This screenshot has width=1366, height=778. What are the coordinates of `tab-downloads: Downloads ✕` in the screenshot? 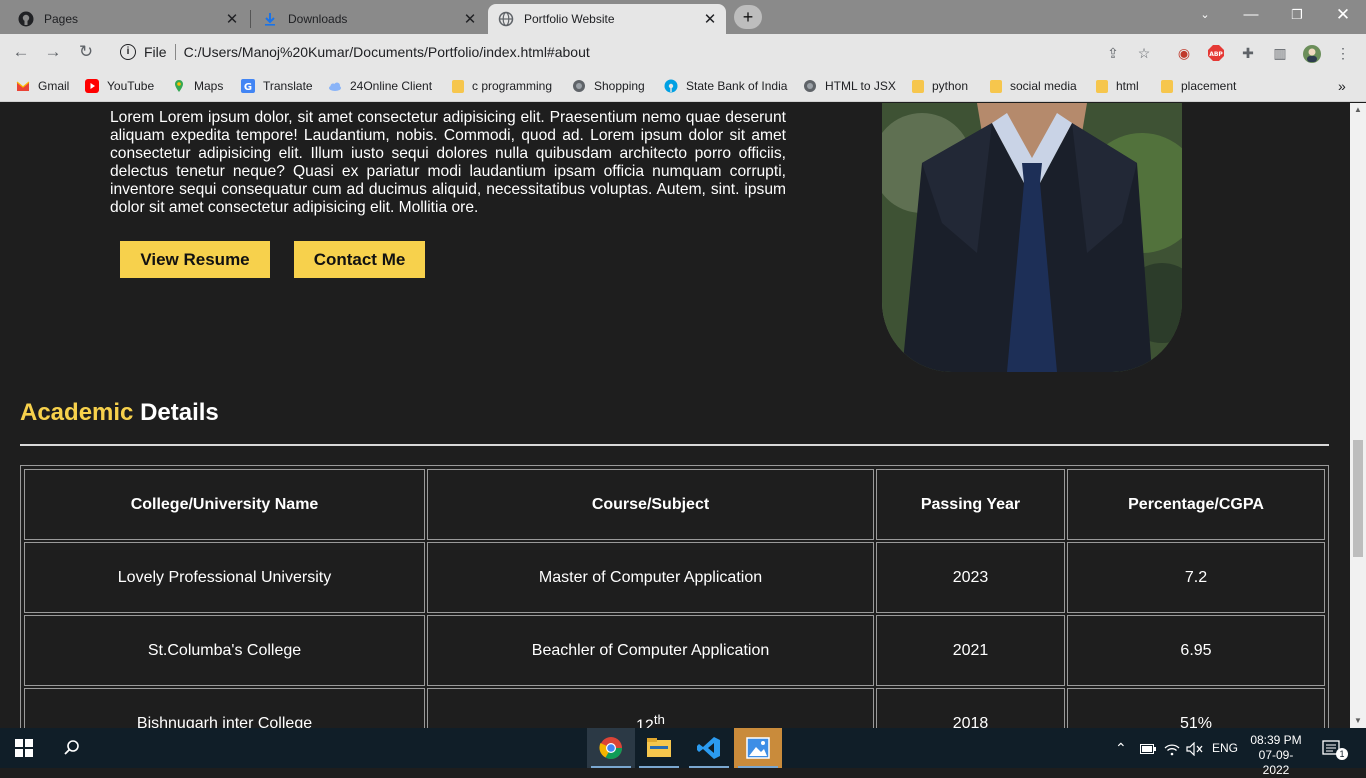 It's located at (369, 19).